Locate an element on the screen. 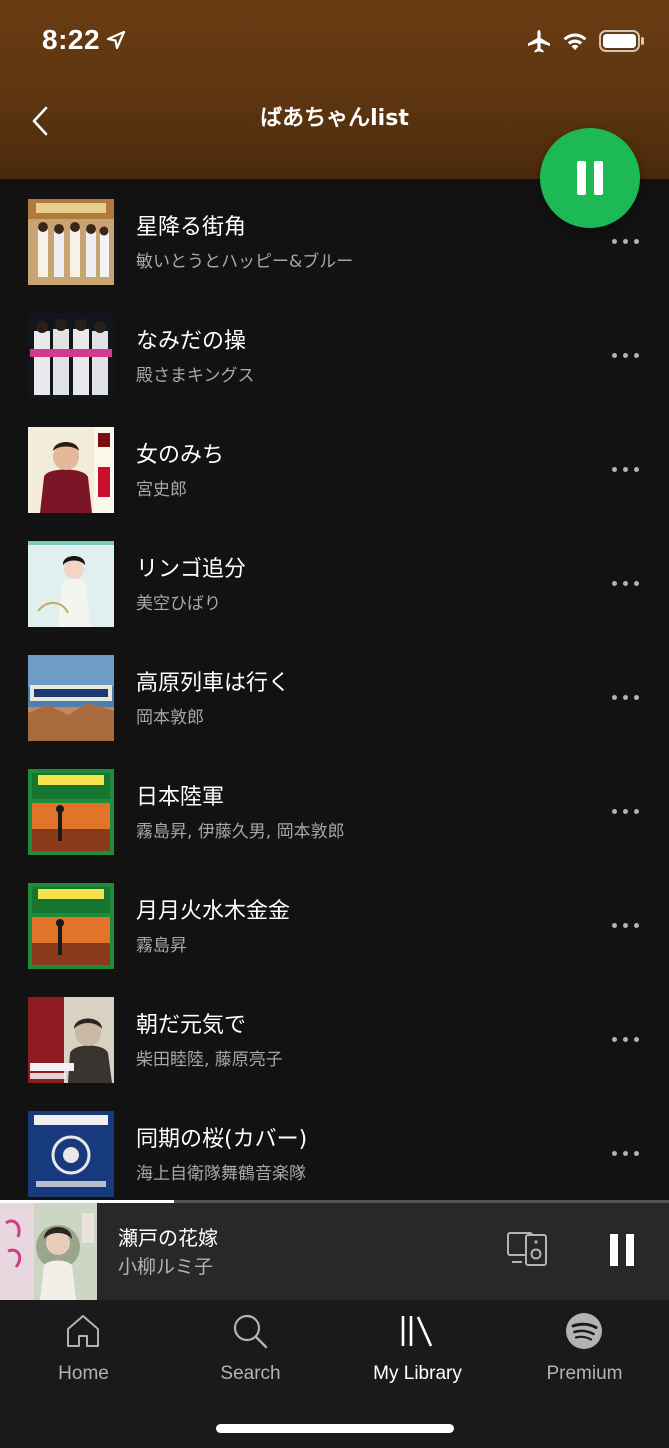  track-artist: 敏いとうとハッピー&ブルー is located at coordinates (245, 262).